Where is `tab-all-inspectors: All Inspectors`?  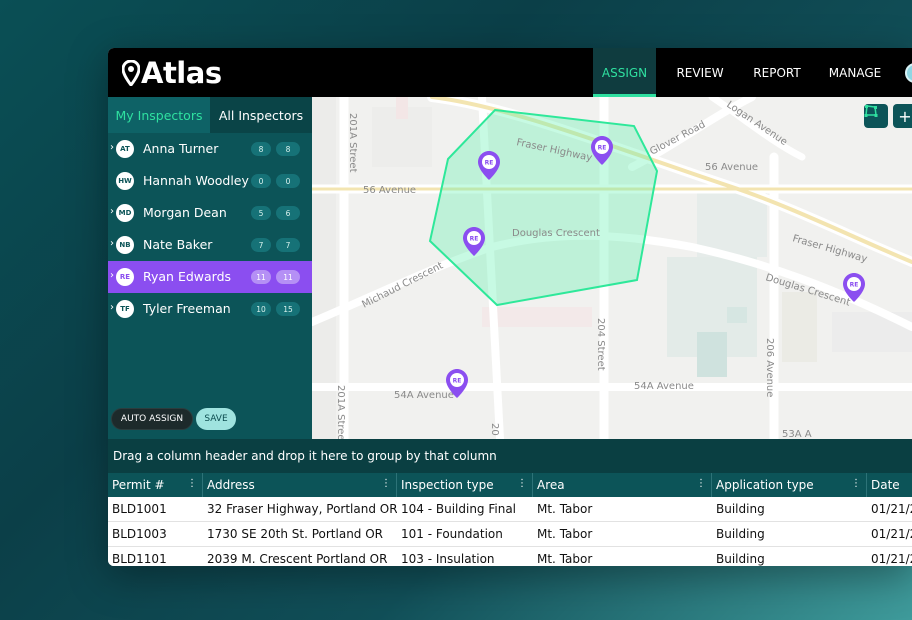
tab-all-inspectors: All Inspectors is located at coordinates (261, 115).